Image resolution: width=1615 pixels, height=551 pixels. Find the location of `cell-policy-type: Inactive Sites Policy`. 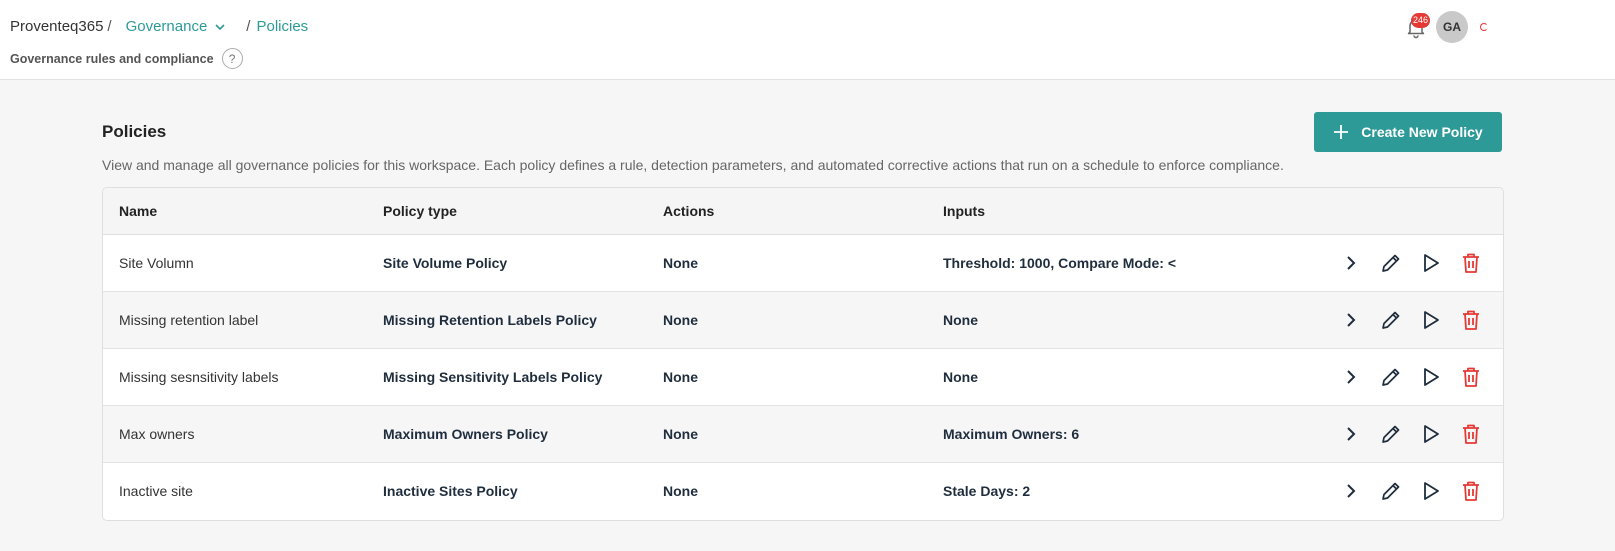

cell-policy-type: Inactive Sites Policy is located at coordinates (450, 491).